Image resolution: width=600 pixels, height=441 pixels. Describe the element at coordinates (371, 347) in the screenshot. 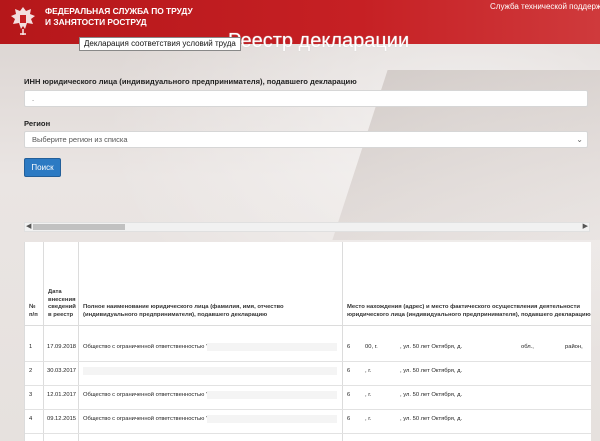

I see `cell-address-part: 00, г.` at that location.